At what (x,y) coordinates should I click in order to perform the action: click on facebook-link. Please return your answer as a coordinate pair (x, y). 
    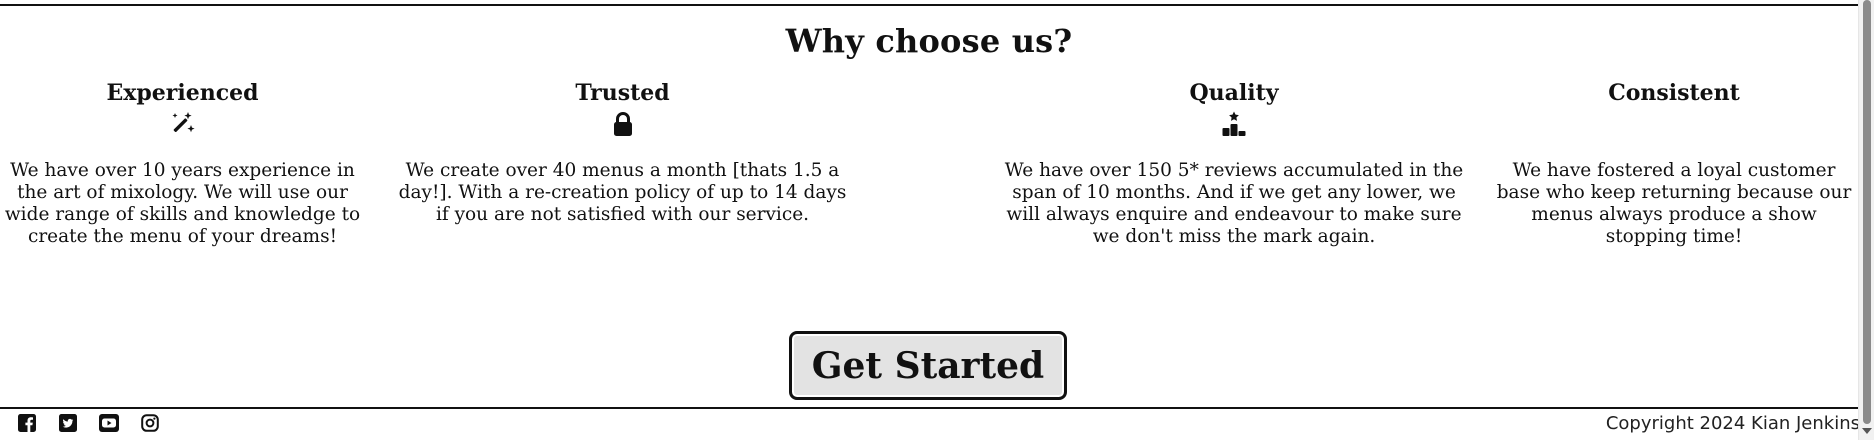
    Looking at the image, I should click on (27, 423).